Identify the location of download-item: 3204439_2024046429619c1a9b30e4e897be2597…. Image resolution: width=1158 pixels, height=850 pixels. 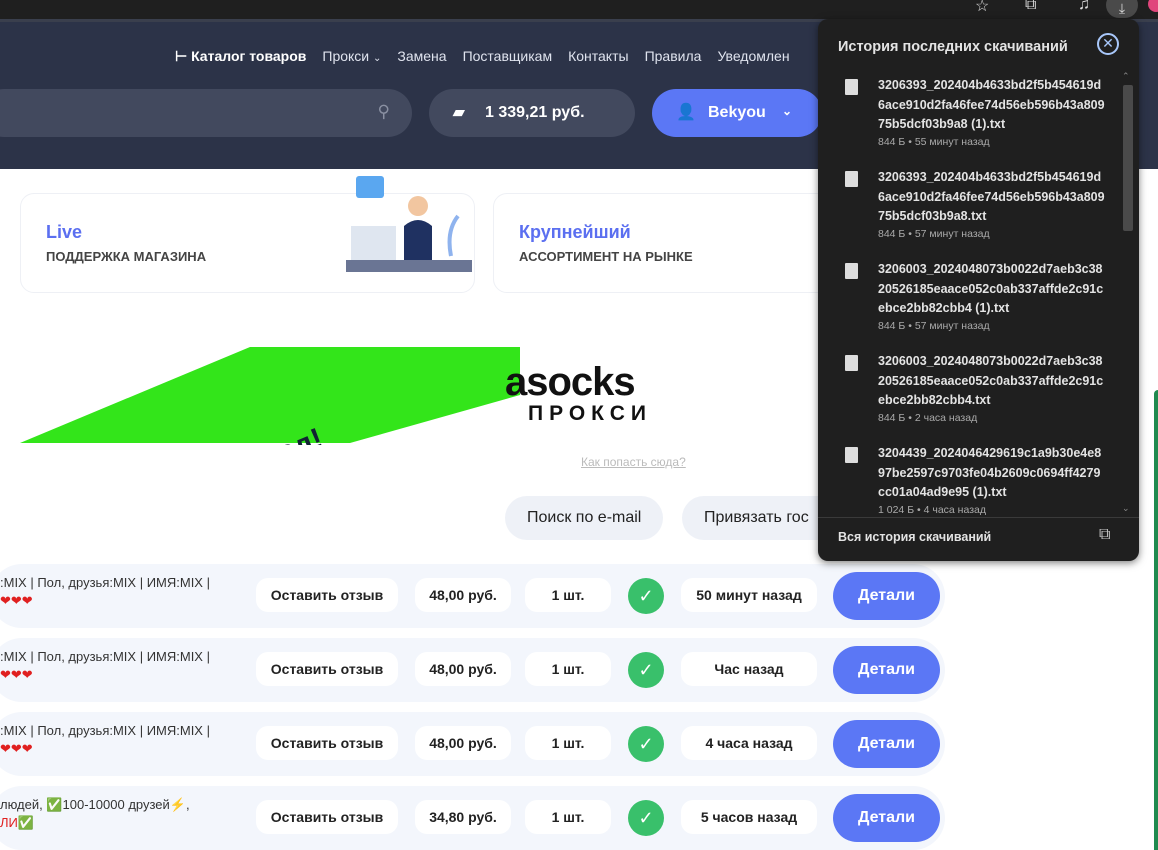
(968, 477).